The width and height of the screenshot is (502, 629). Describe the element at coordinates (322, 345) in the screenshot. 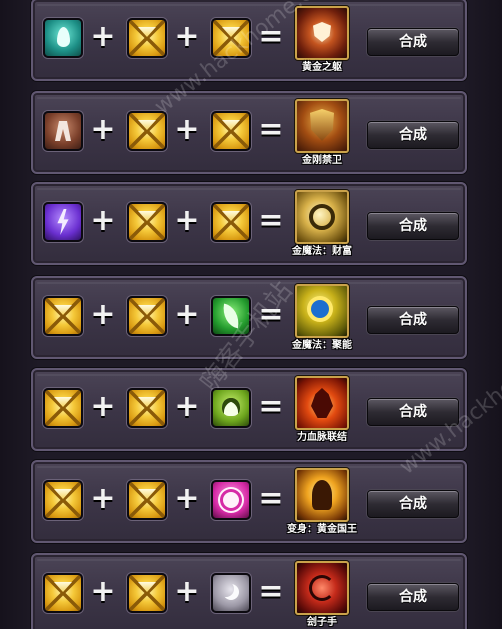

I see `result-name: 金魔法：聚能` at that location.